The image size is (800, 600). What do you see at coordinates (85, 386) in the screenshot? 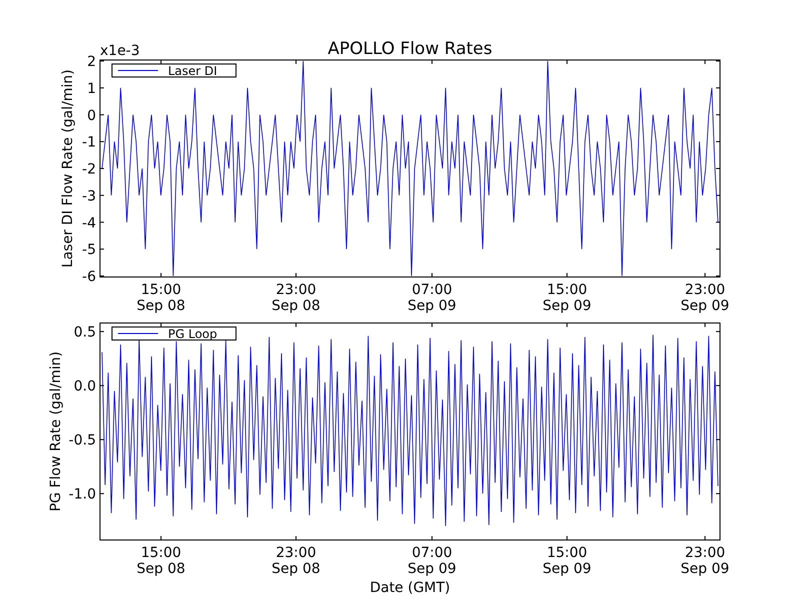
I see `tick-label: 0.0` at bounding box center [85, 386].